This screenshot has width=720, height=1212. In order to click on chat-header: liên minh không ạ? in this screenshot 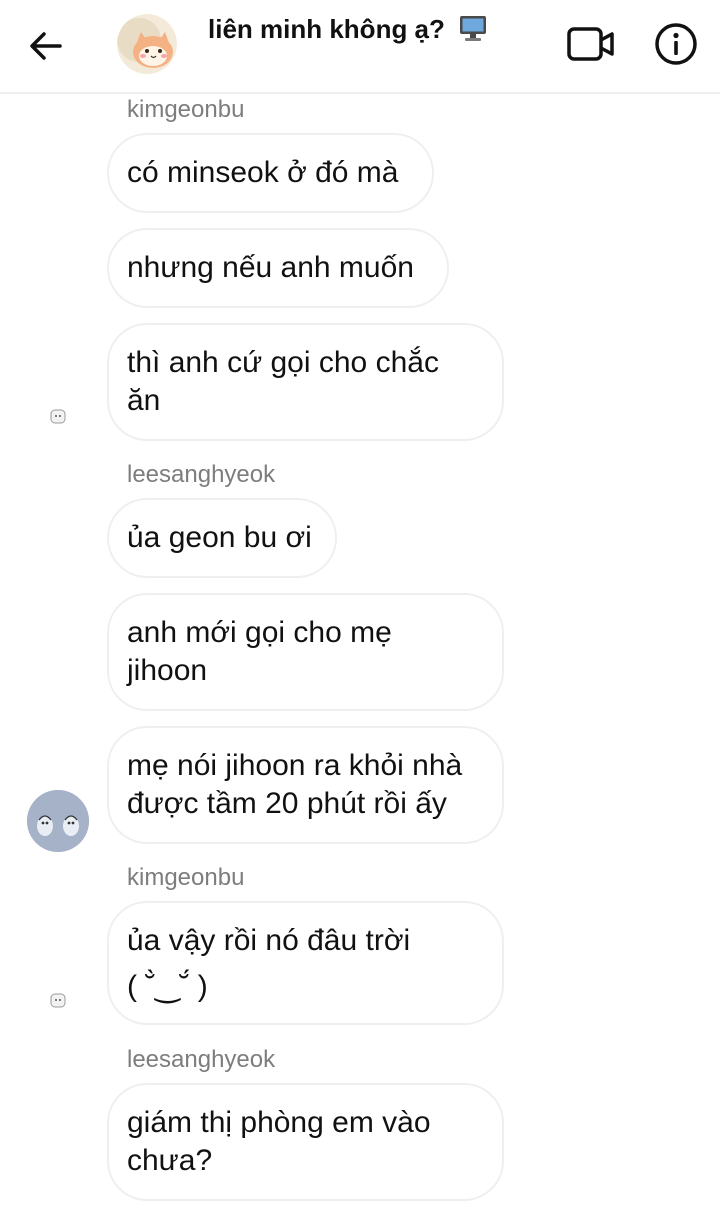, I will do `click(360, 47)`.